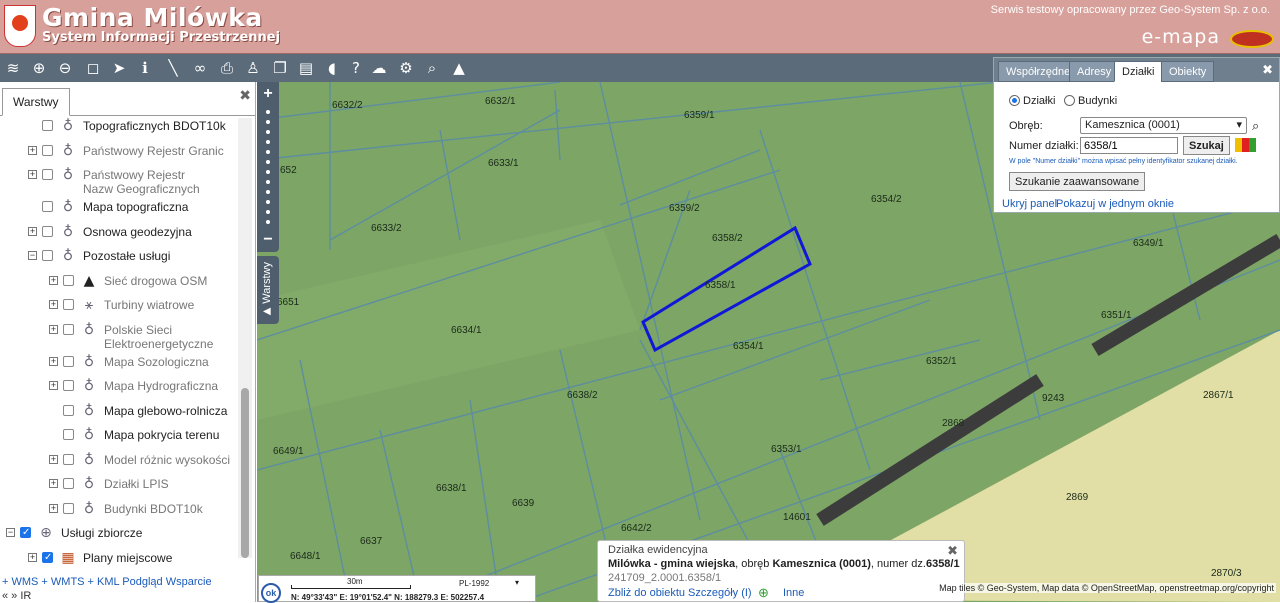 This screenshot has height=603, width=1280. I want to click on zoom-in-icon: ⊕, so click(39, 68).